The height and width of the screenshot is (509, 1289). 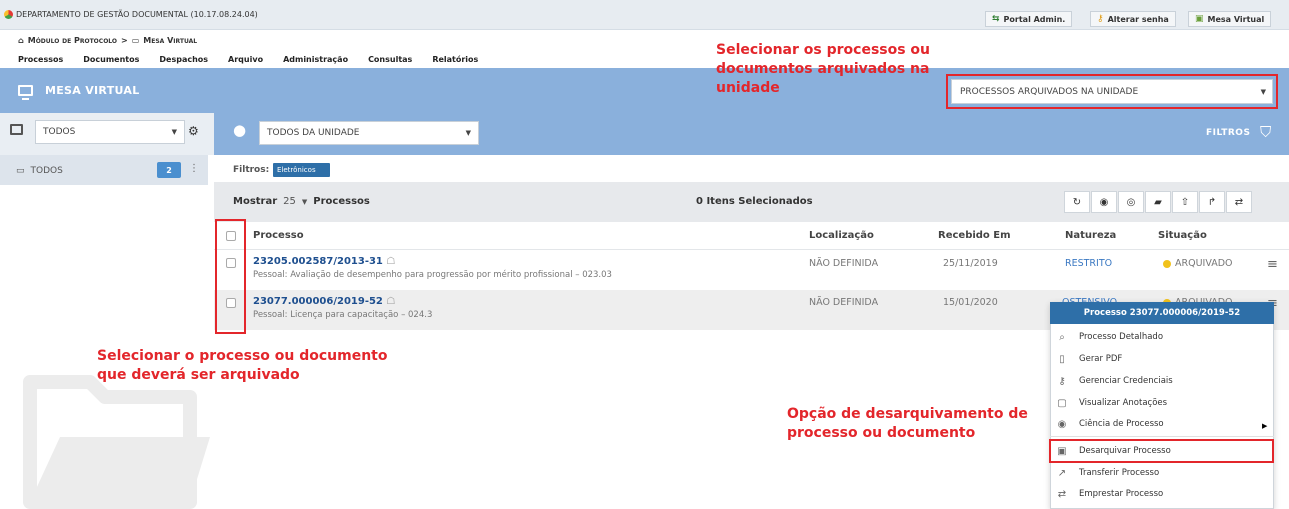 I want to click on active-filter-tag: Eletrônicos, so click(x=301, y=170).